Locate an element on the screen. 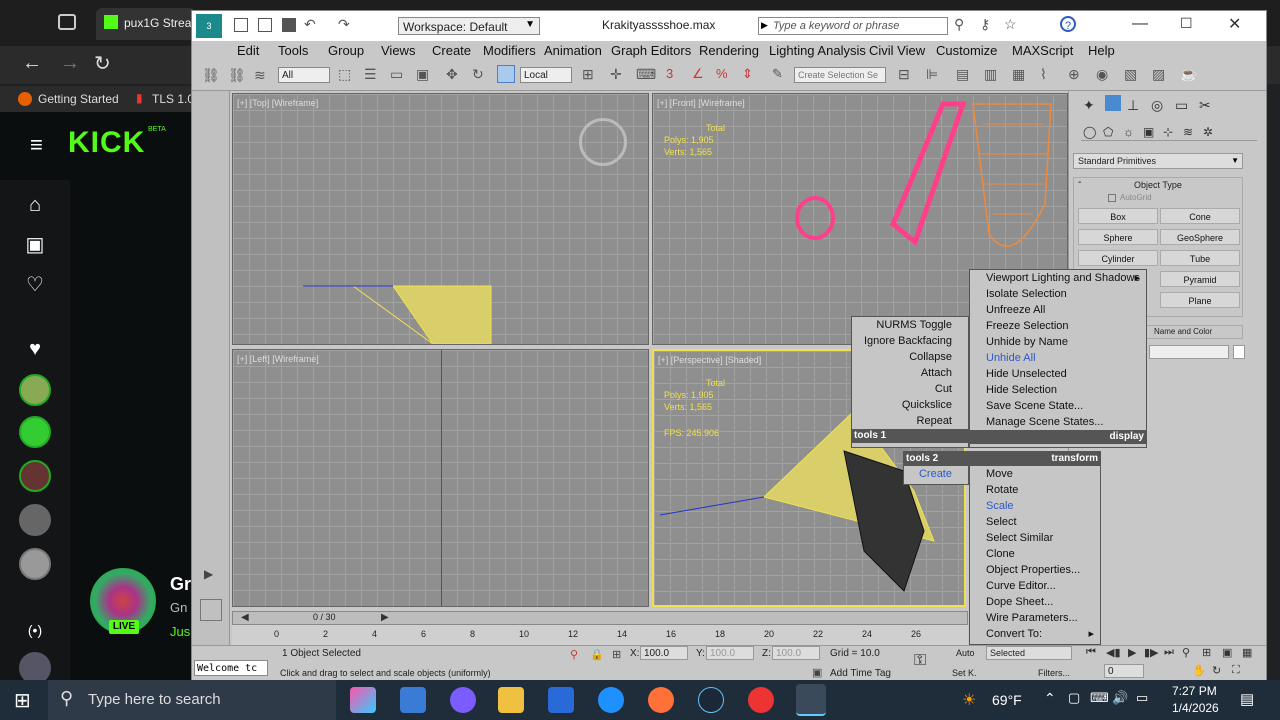 This screenshot has width=1280, height=720. tray-device-icon: ▢ is located at coordinates (1074, 698).